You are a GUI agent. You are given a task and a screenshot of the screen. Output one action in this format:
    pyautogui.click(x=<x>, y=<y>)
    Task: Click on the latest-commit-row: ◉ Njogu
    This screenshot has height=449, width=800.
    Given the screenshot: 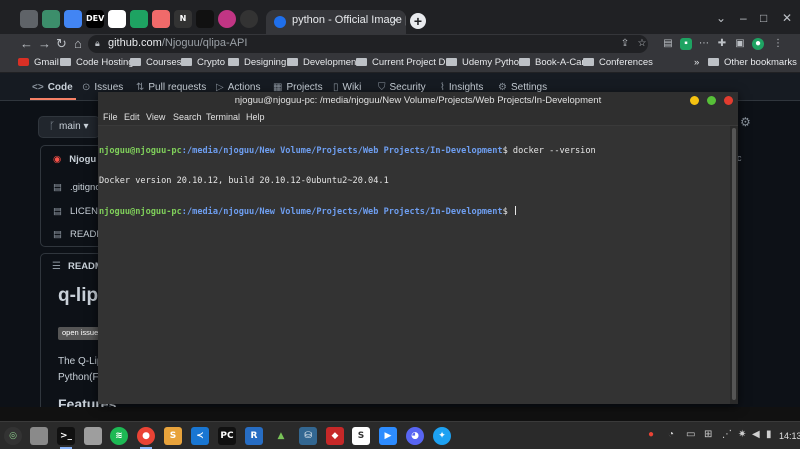 What is the action you would take?
    pyautogui.click(x=74, y=159)
    